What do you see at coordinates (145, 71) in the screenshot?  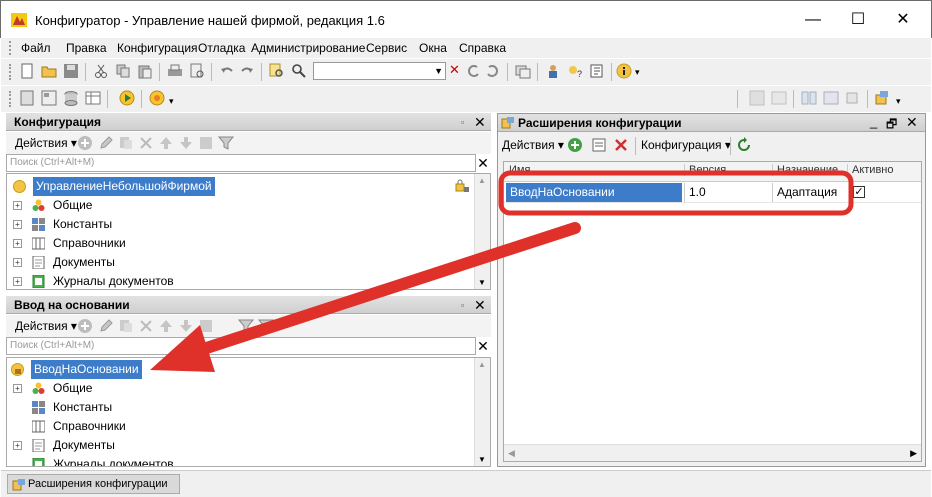 I see `paste-icon` at bounding box center [145, 71].